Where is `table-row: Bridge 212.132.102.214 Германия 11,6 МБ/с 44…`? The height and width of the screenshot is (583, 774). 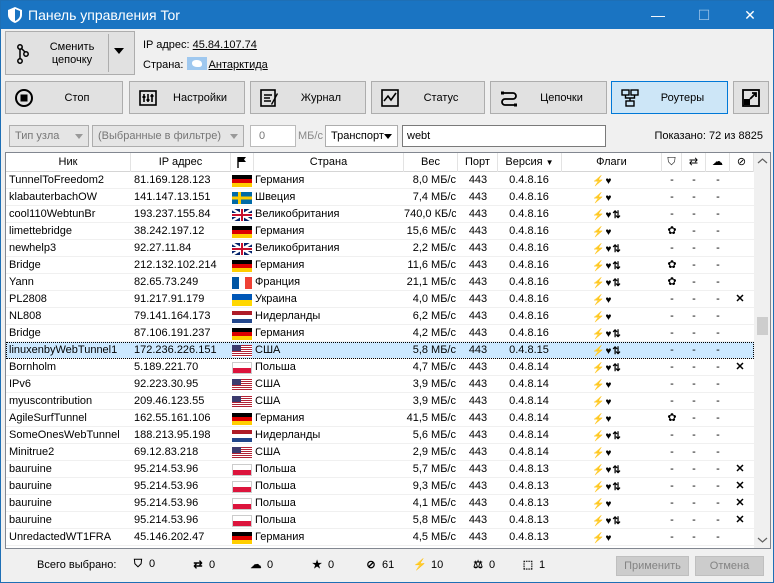
table-row: Bridge 212.132.102.214 Германия 11,6 МБ/с 44… is located at coordinates (380, 265).